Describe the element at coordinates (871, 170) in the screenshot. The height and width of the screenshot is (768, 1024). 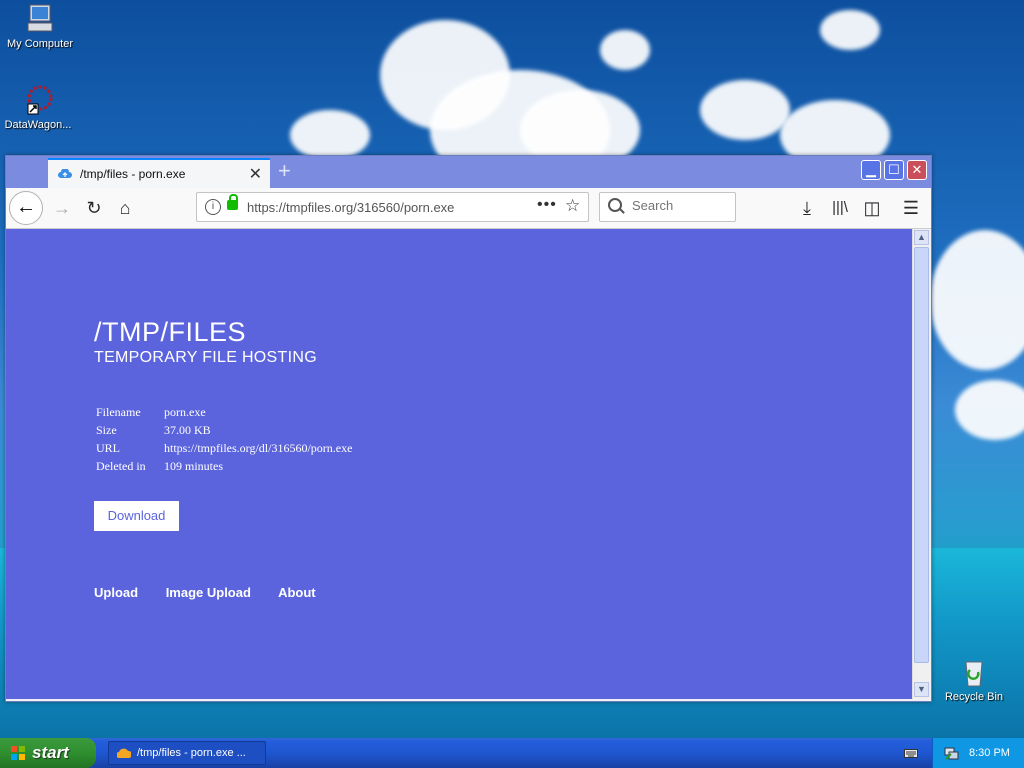
I see `minimize-button: ▁` at that location.